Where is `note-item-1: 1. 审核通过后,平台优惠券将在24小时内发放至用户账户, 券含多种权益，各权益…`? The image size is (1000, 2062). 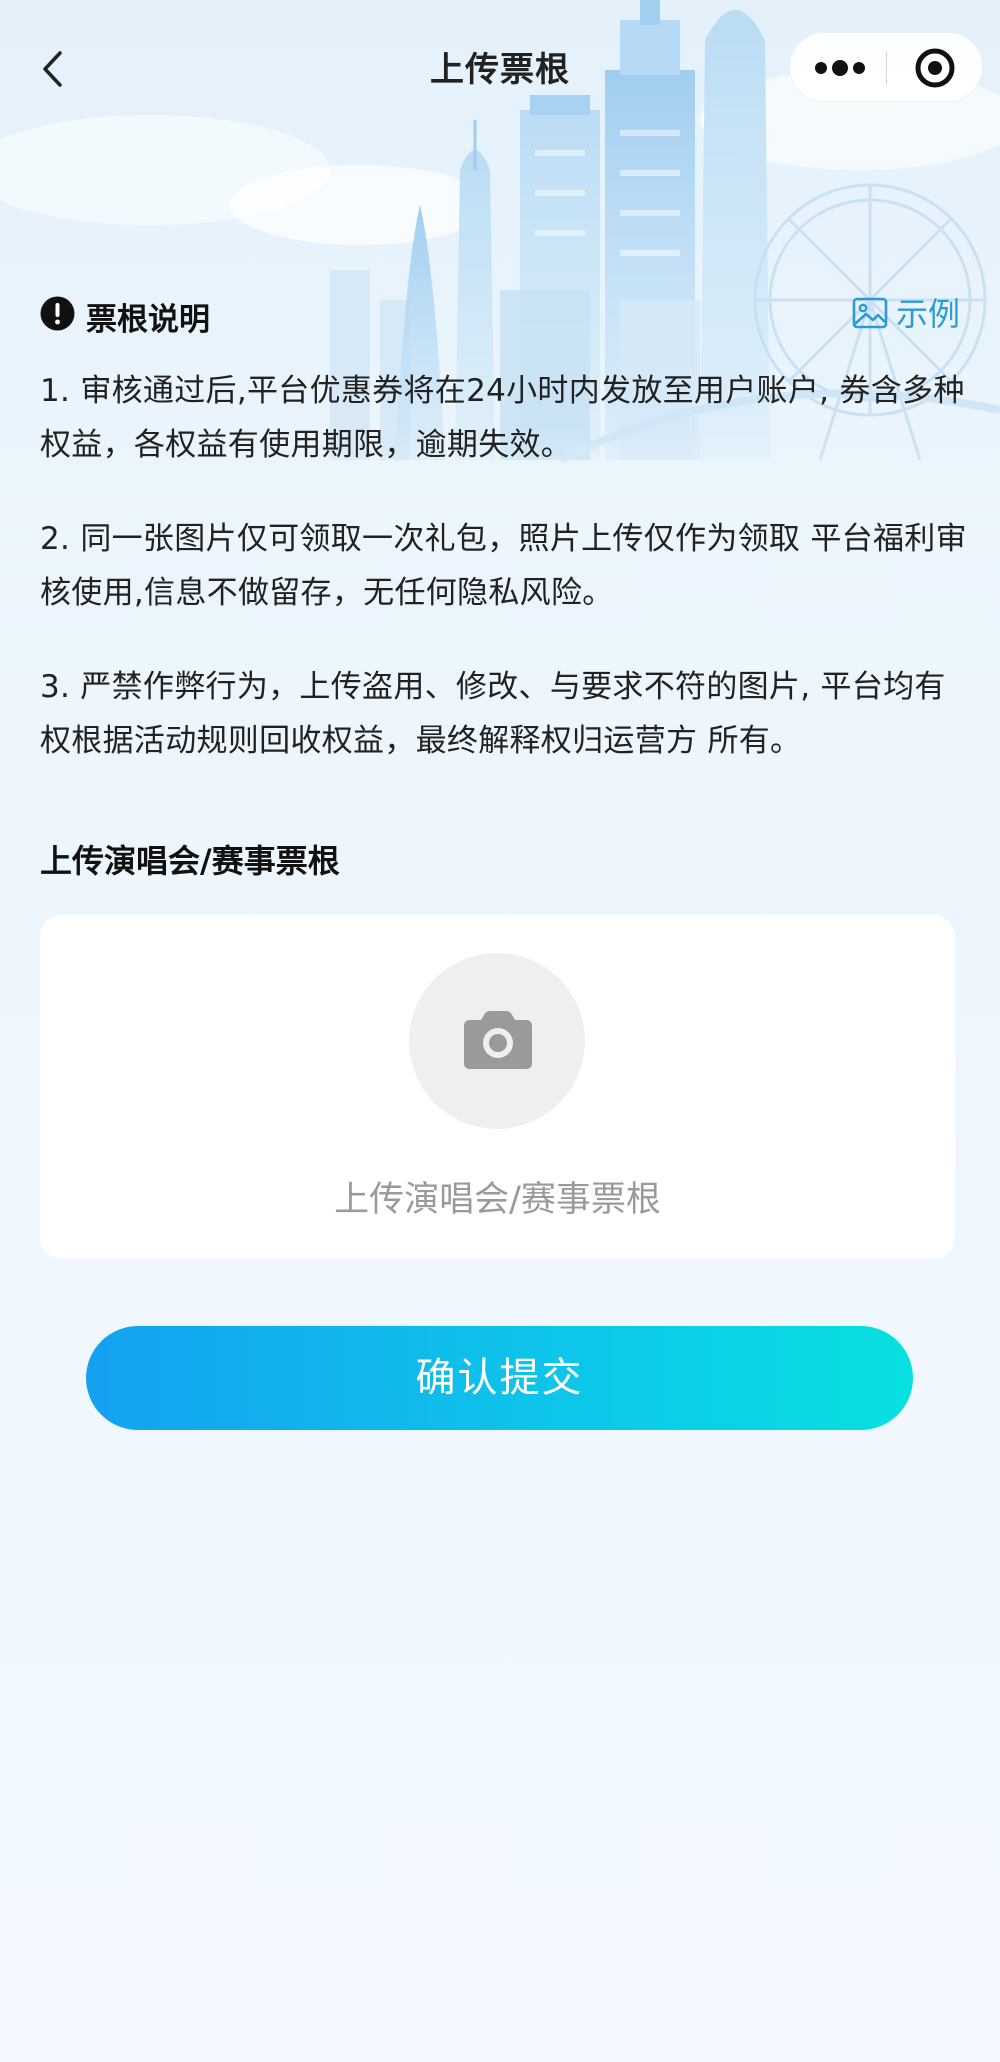
note-item-1: 1. 审核通过后,平台优惠券将在24小时内发放至用户账户, 券含多种权益，各权益… is located at coordinates (502, 418).